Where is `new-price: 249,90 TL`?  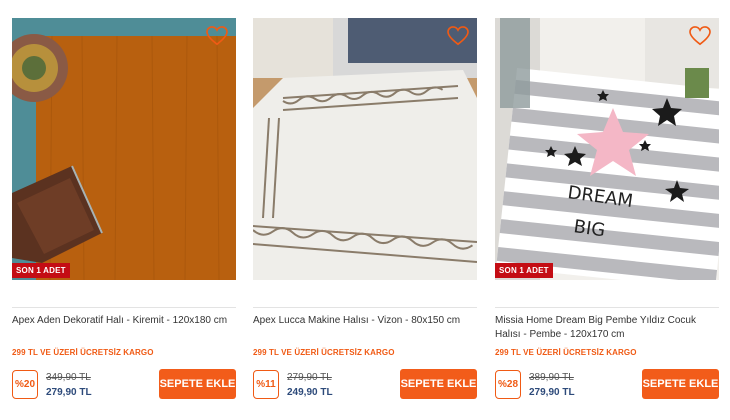
new-price: 249,90 TL is located at coordinates (310, 392).